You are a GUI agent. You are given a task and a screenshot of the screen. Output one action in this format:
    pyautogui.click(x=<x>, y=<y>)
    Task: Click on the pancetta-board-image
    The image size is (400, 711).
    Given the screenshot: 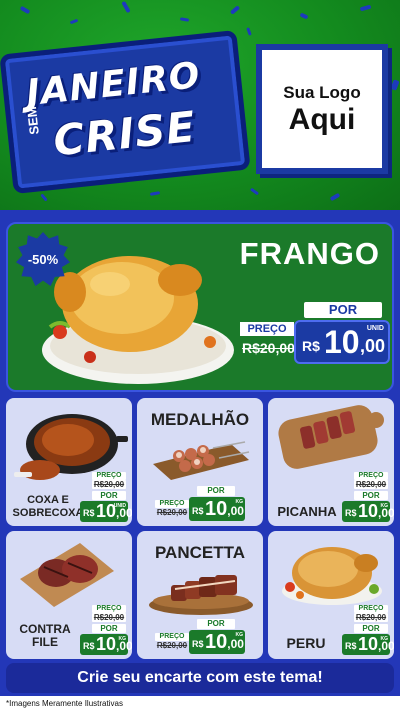 What is the action you would take?
    pyautogui.click(x=201, y=595)
    